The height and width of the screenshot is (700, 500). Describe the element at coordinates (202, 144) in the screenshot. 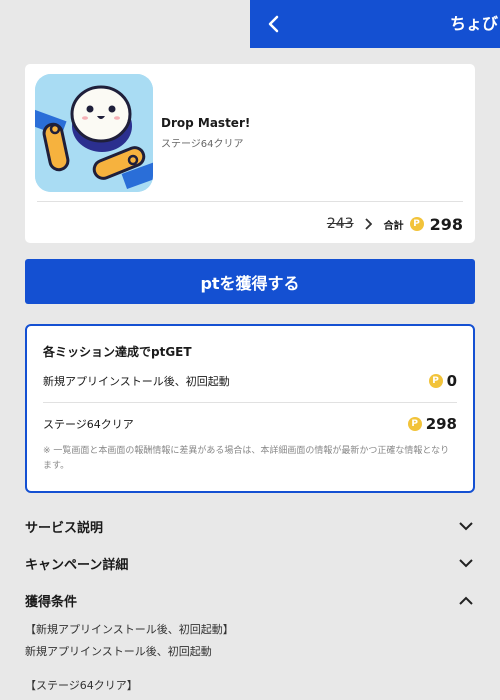

I see `app-stage: ステージ64クリア` at that location.